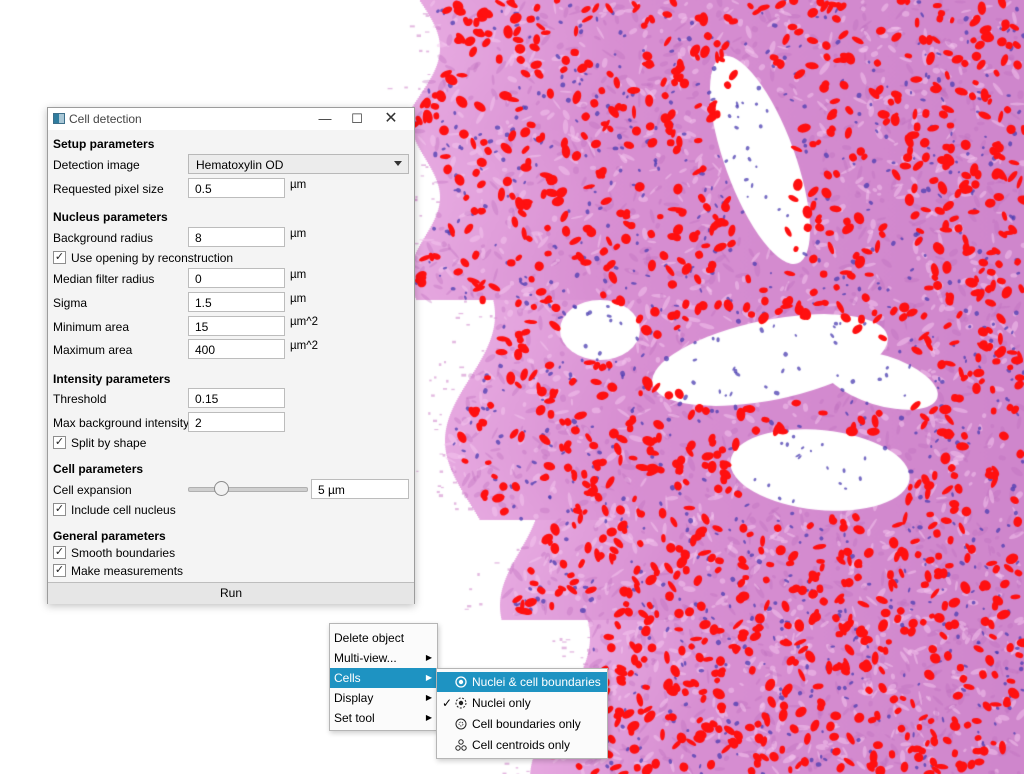  Describe the element at coordinates (461, 682) in the screenshot. I see `nuclei-boundaries-icon` at that location.